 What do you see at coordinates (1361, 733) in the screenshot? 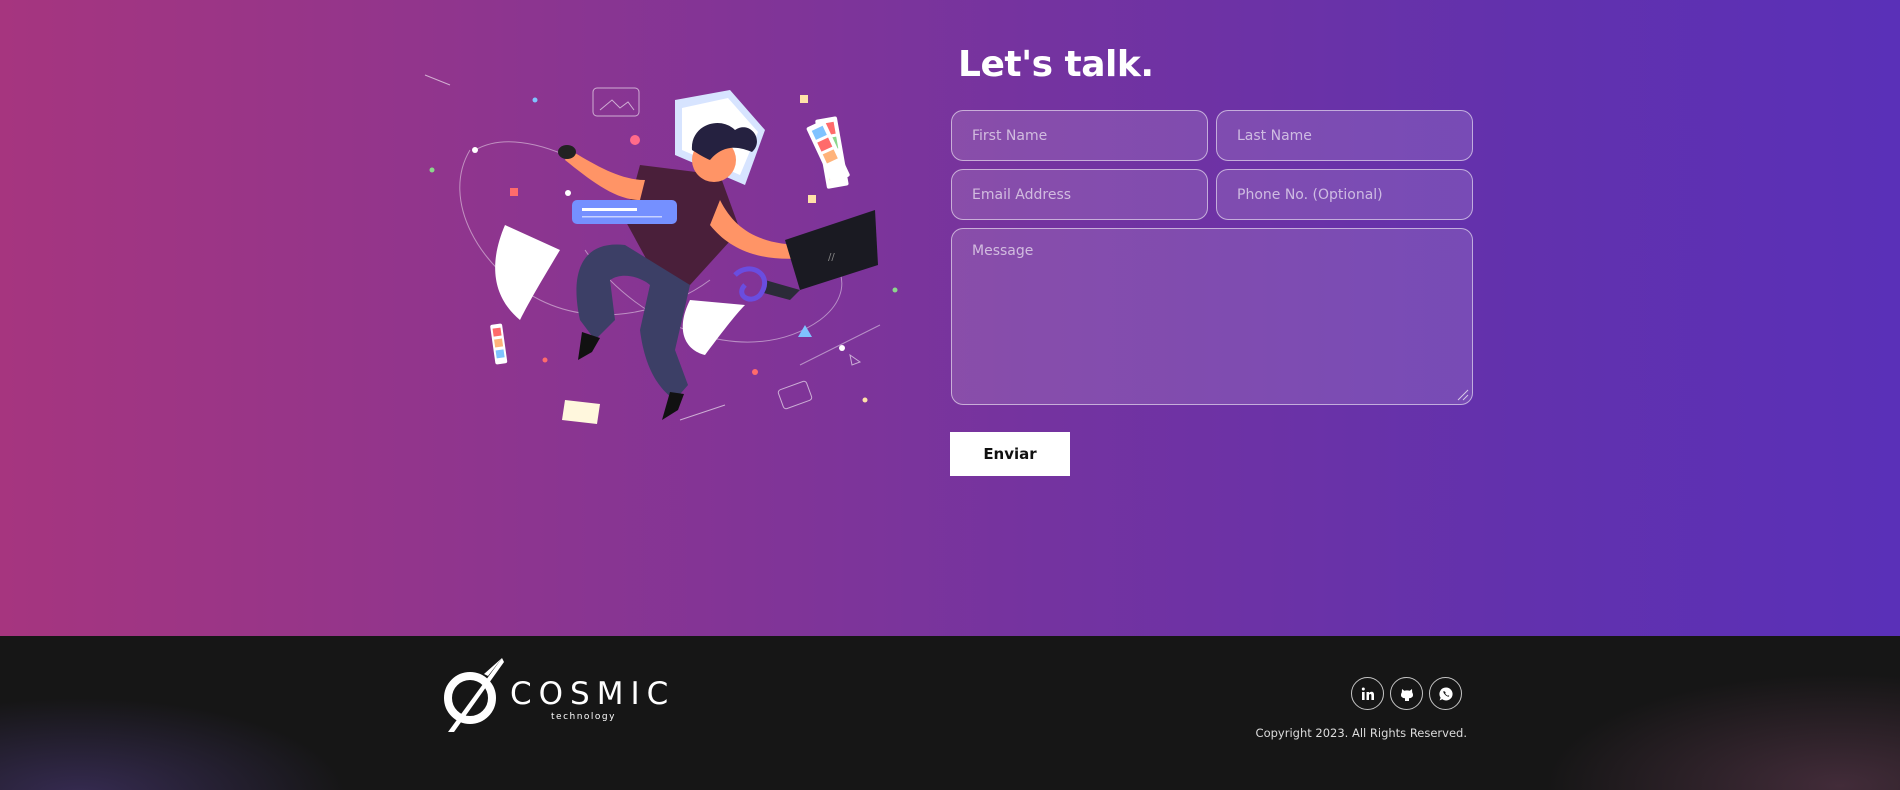
I see `copyright-text: Copyright 2023. All Rights Reserved.` at bounding box center [1361, 733].